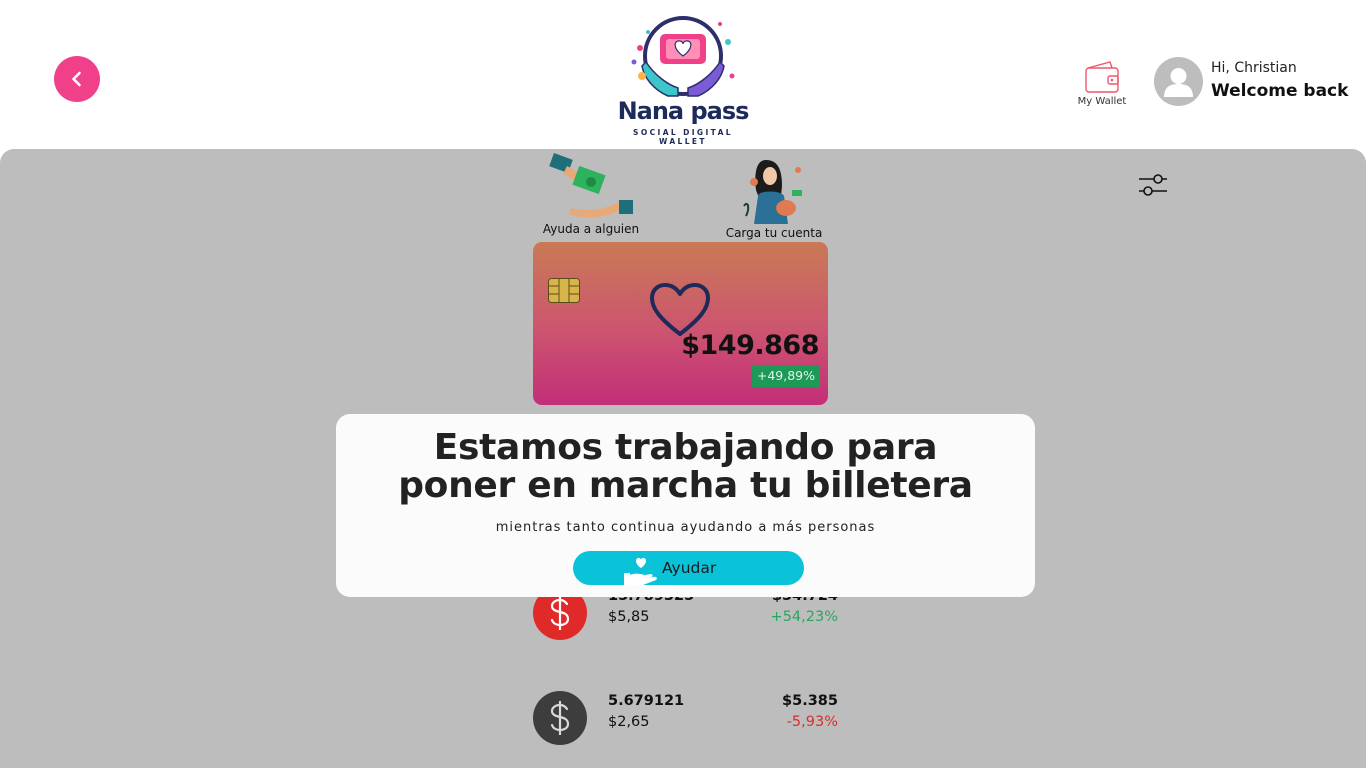  I want to click on load-account-action: Carga tu cuenta, so click(774, 201).